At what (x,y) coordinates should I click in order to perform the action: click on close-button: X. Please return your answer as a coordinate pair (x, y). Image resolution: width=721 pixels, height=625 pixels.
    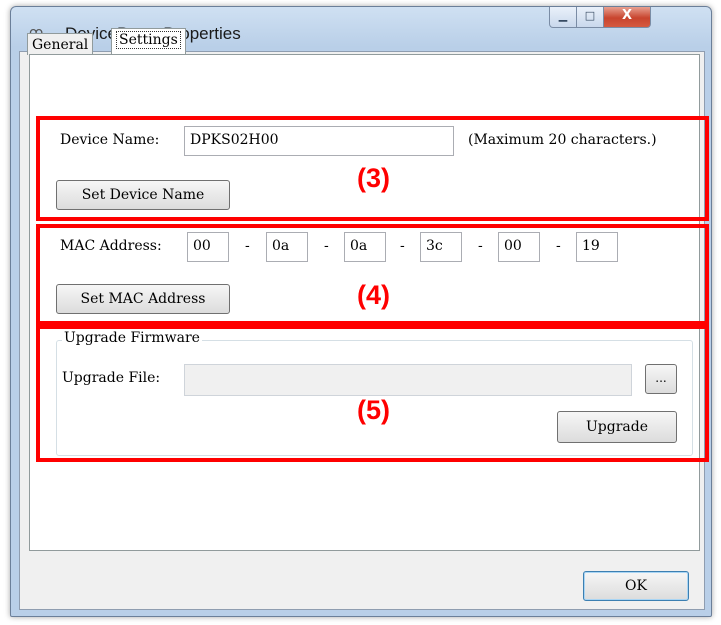
    Looking at the image, I should click on (627, 17).